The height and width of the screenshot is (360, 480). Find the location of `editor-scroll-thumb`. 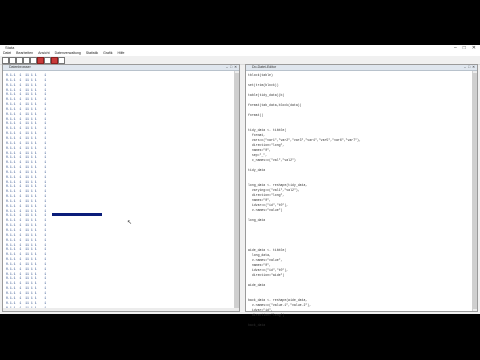

editor-scroll-thumb is located at coordinates (475, 191).